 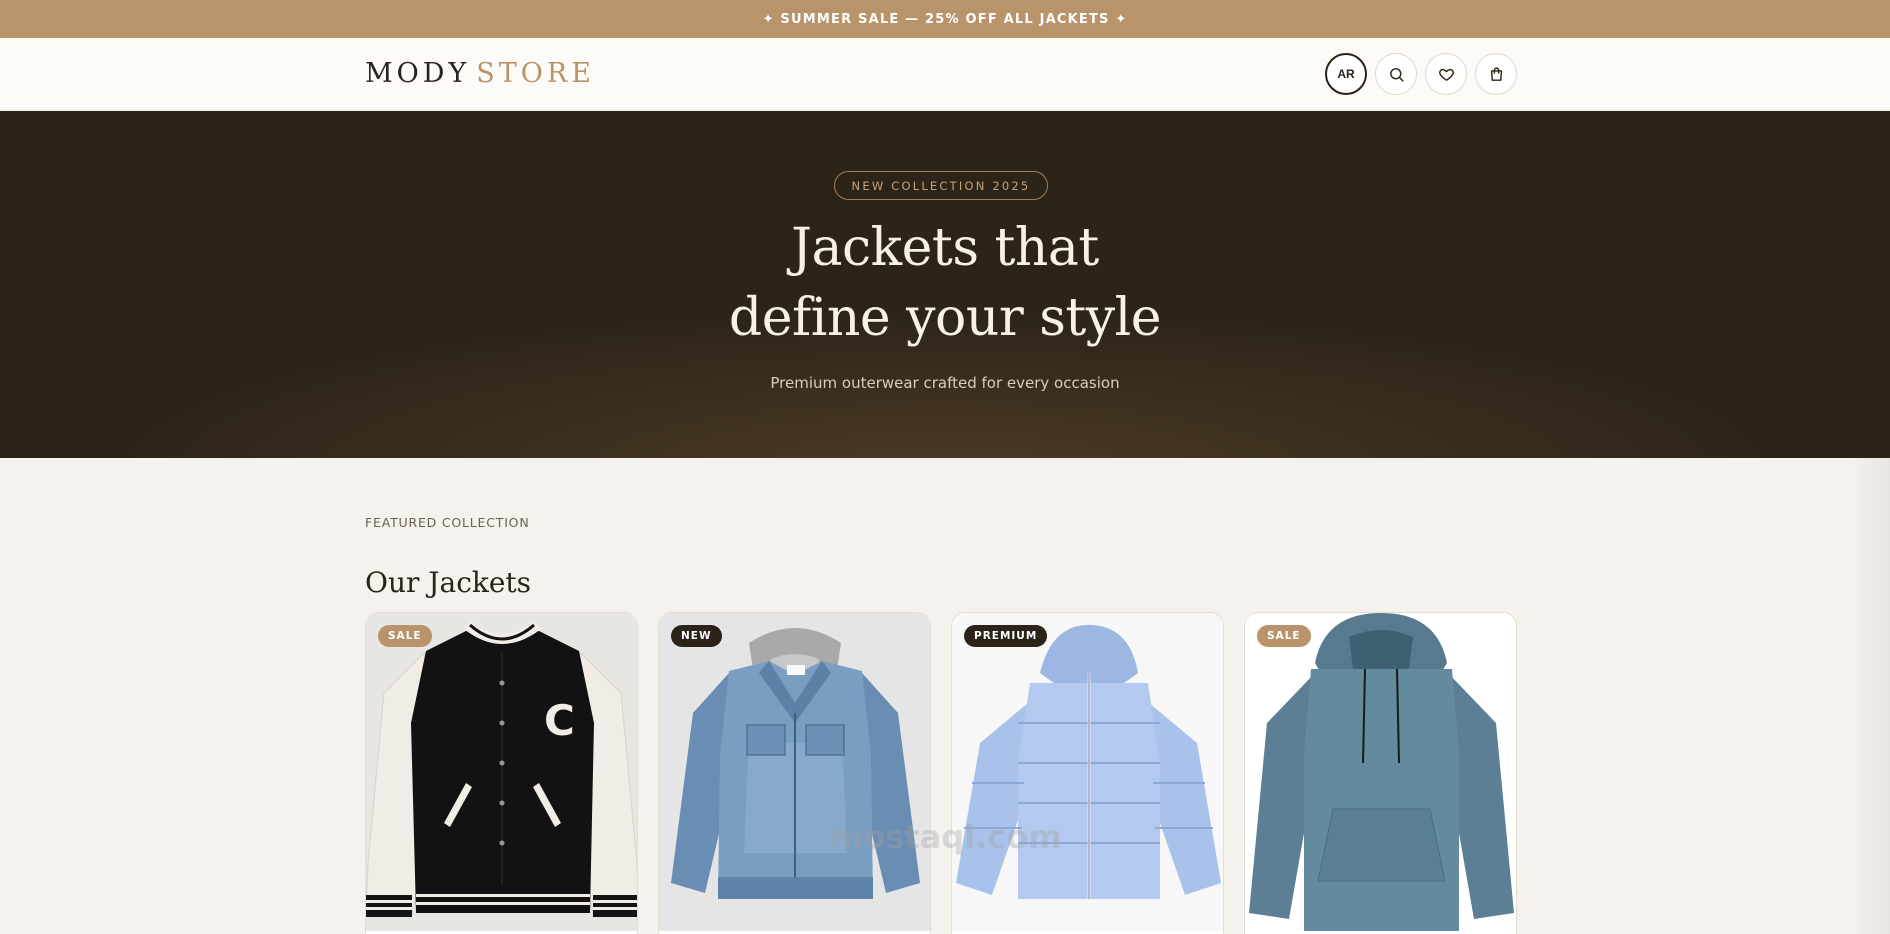 I want to click on denim-jacket-image, so click(x=794, y=772).